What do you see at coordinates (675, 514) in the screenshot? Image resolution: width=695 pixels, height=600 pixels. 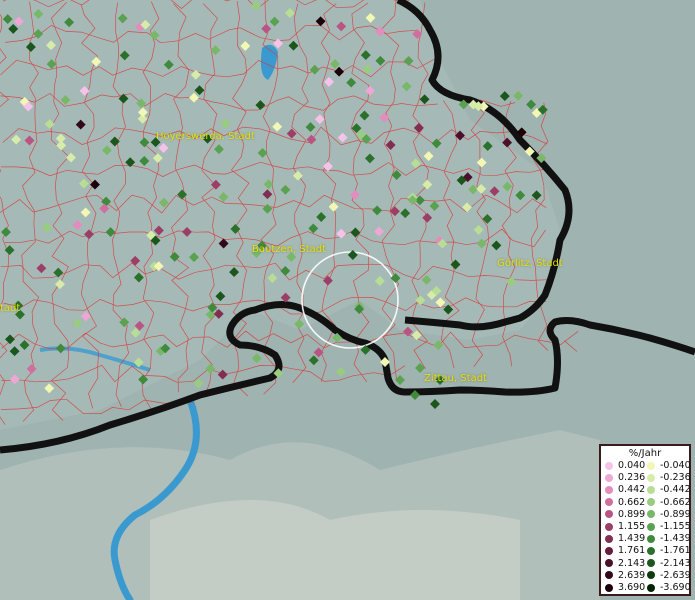 I see `legend-value: -0.899` at bounding box center [675, 514].